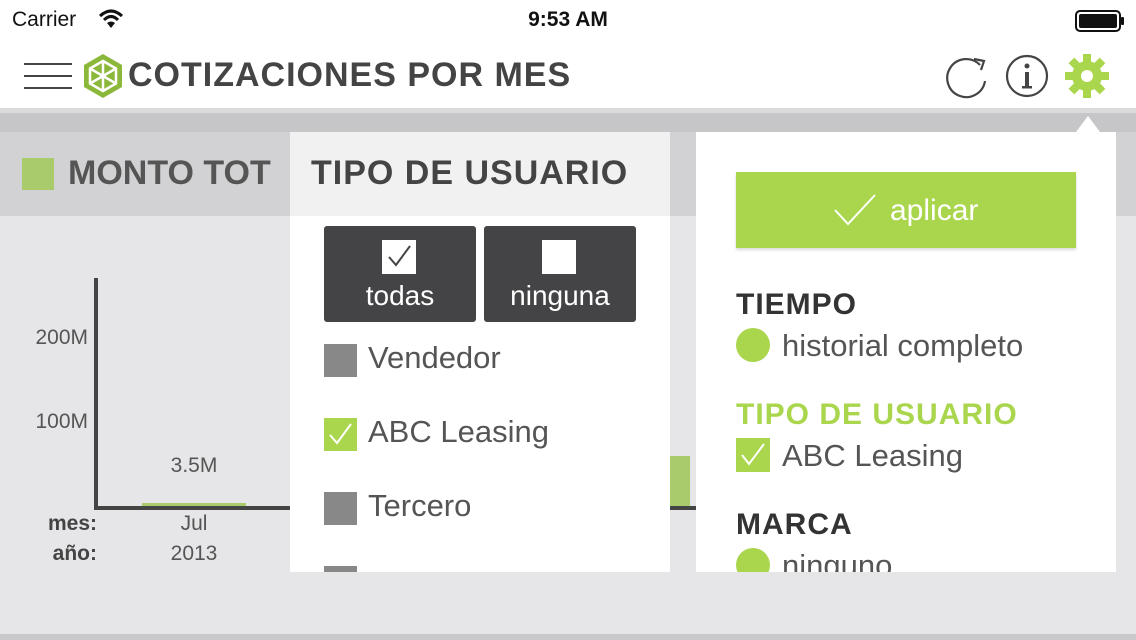 This screenshot has height=640, width=1136. I want to click on option-vendedor: Vendedor, so click(489, 360).